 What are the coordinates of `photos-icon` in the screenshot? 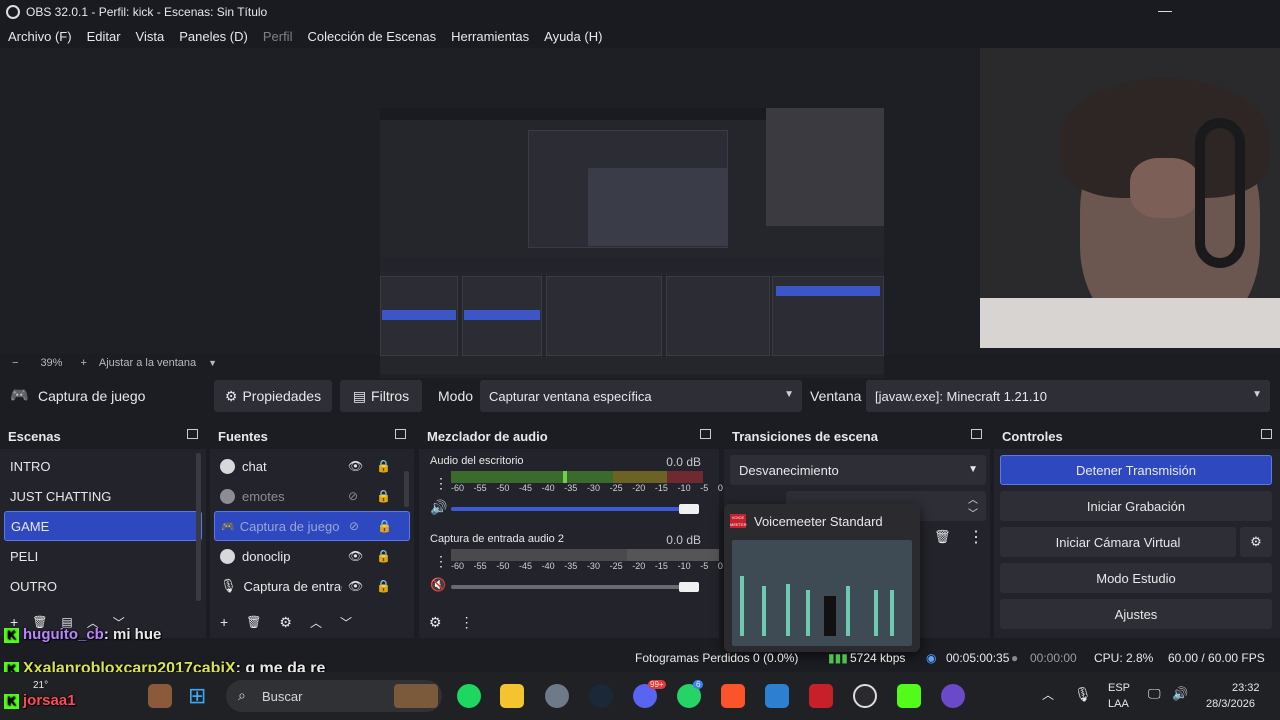 It's located at (777, 696).